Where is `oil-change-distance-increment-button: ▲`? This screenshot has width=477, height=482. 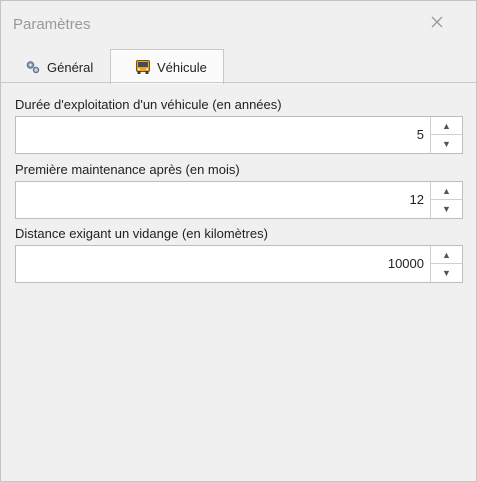
oil-change-distance-increment-button: ▲ is located at coordinates (446, 255).